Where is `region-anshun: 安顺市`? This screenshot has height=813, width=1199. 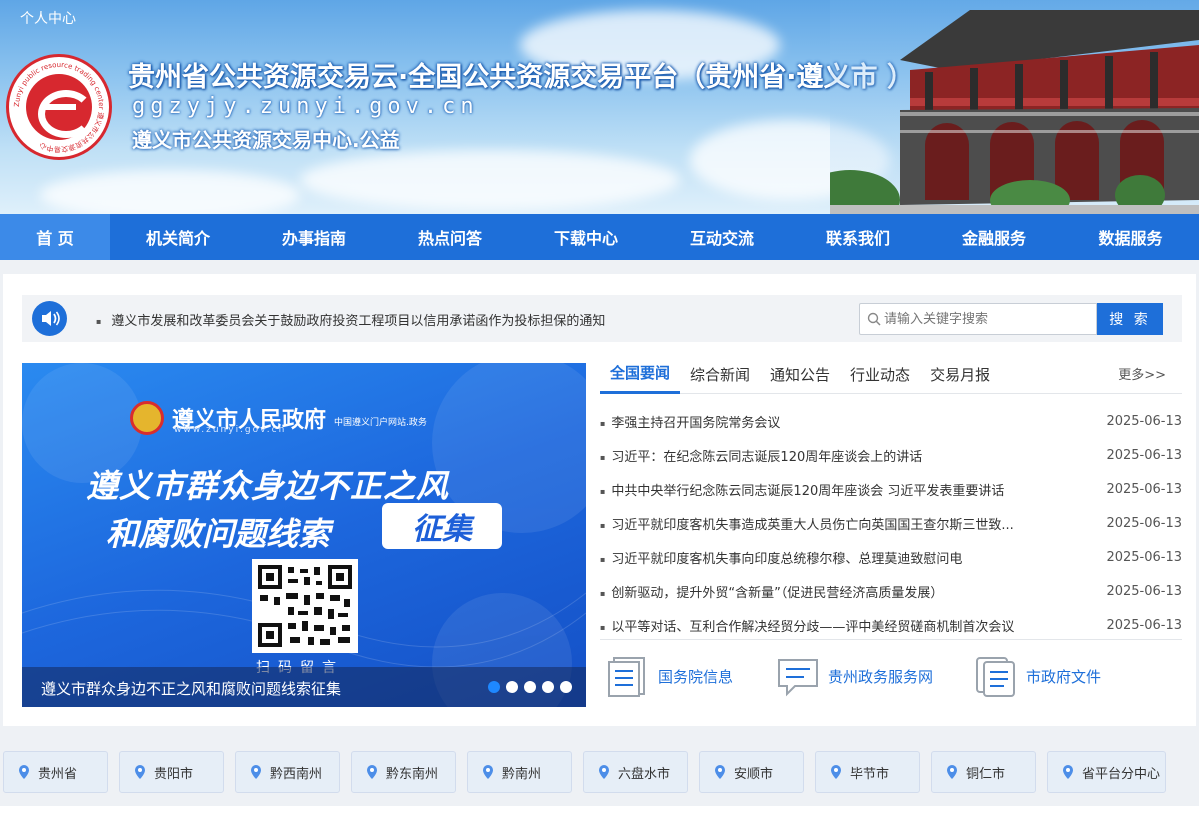 region-anshun: 安顺市 is located at coordinates (751, 772).